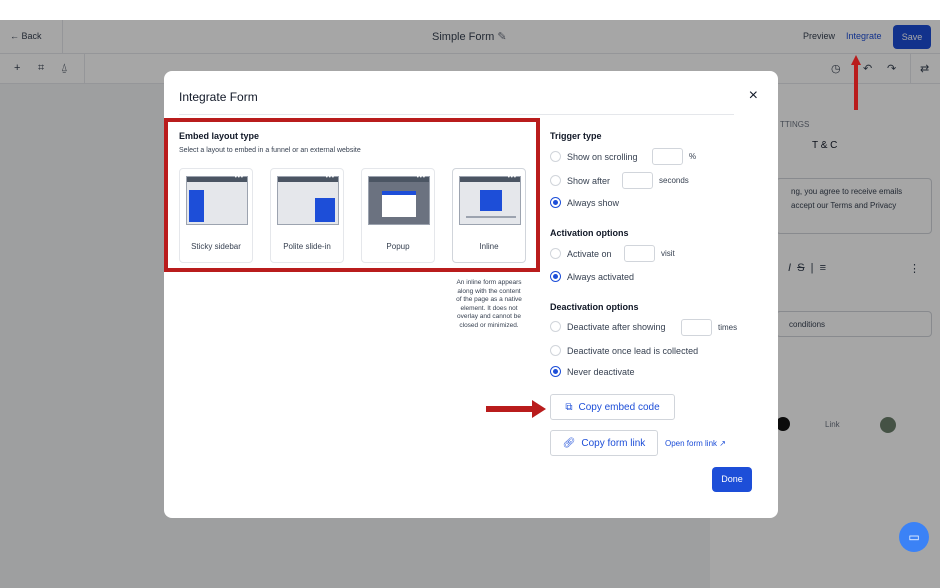  Describe the element at coordinates (584, 202) in the screenshot. I see `radio-always-show: Always show` at that location.